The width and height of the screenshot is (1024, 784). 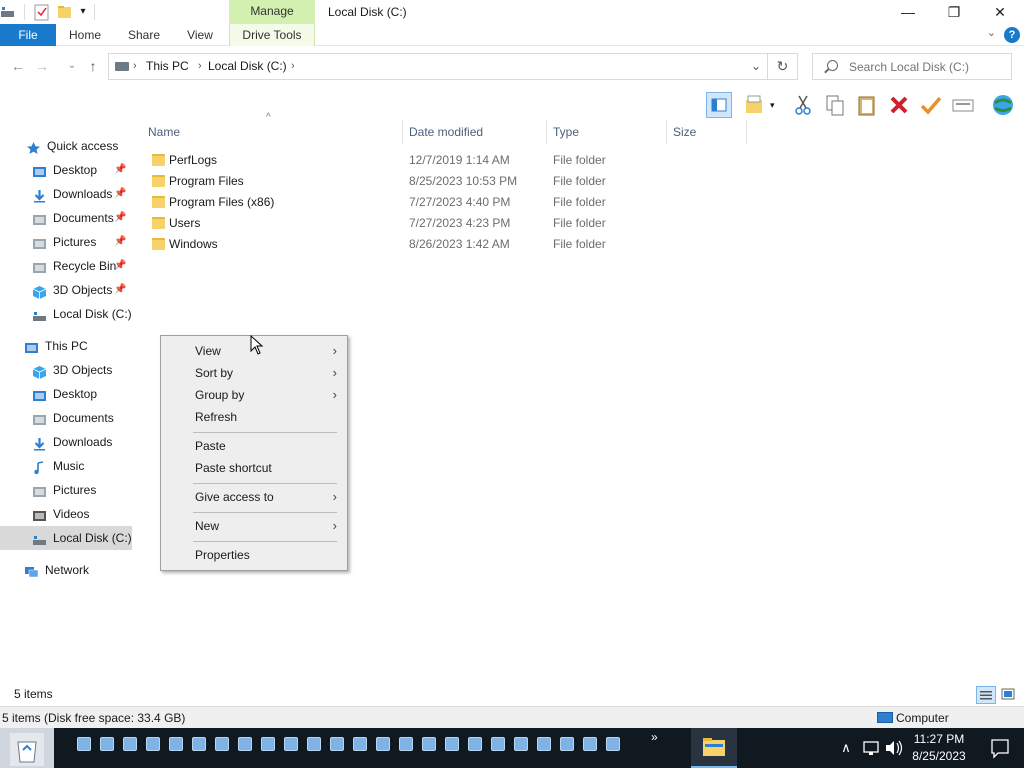 What do you see at coordinates (66, 466) in the screenshot?
I see `nav-item: Music` at bounding box center [66, 466].